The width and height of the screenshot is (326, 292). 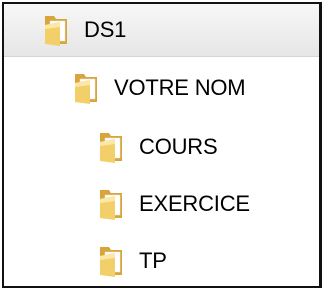 I want to click on tree-item-label: EXERCICE, so click(x=194, y=203).